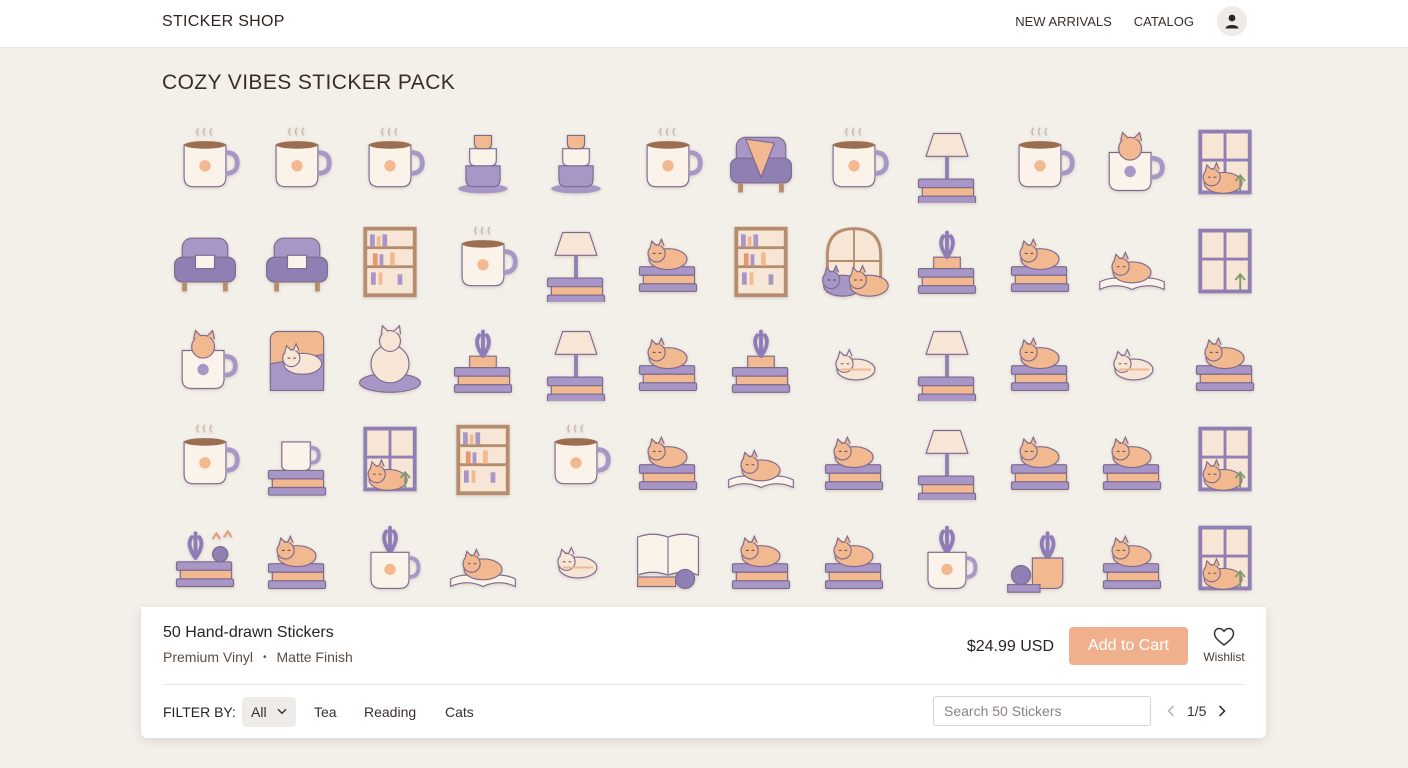 Image resolution: width=1408 pixels, height=768 pixels. Describe the element at coordinates (223, 22) in the screenshot. I see `brand-logo: STICKER SHOP` at that location.